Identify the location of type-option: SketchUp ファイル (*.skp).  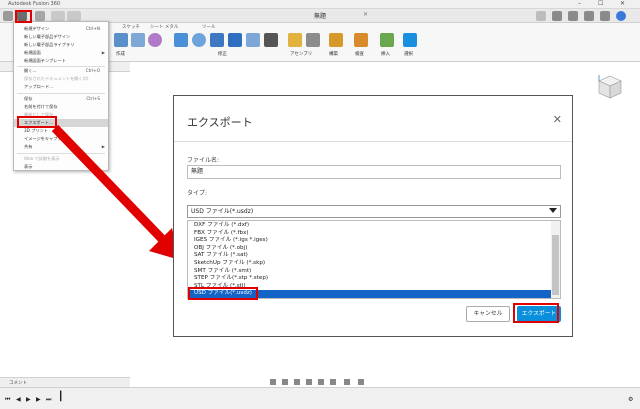
(370, 264).